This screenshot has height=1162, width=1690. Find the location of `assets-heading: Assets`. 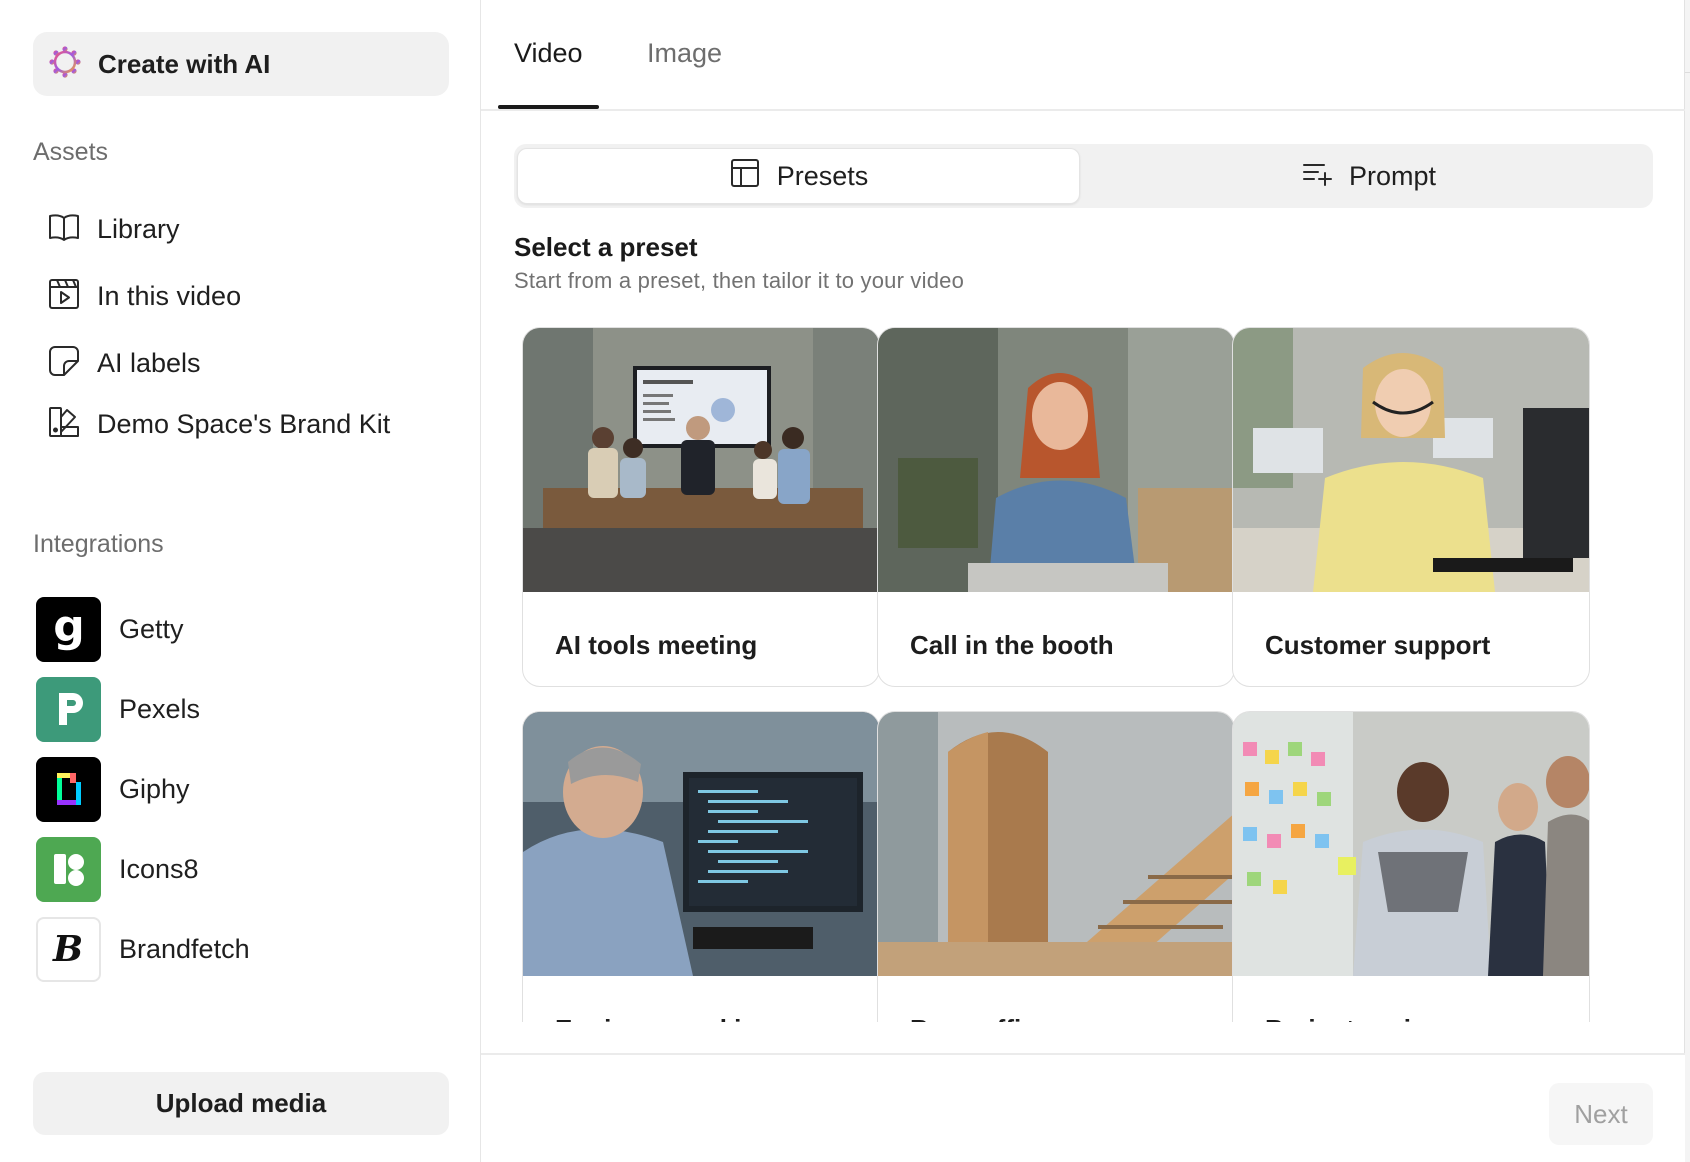

assets-heading: Assets is located at coordinates (71, 152).